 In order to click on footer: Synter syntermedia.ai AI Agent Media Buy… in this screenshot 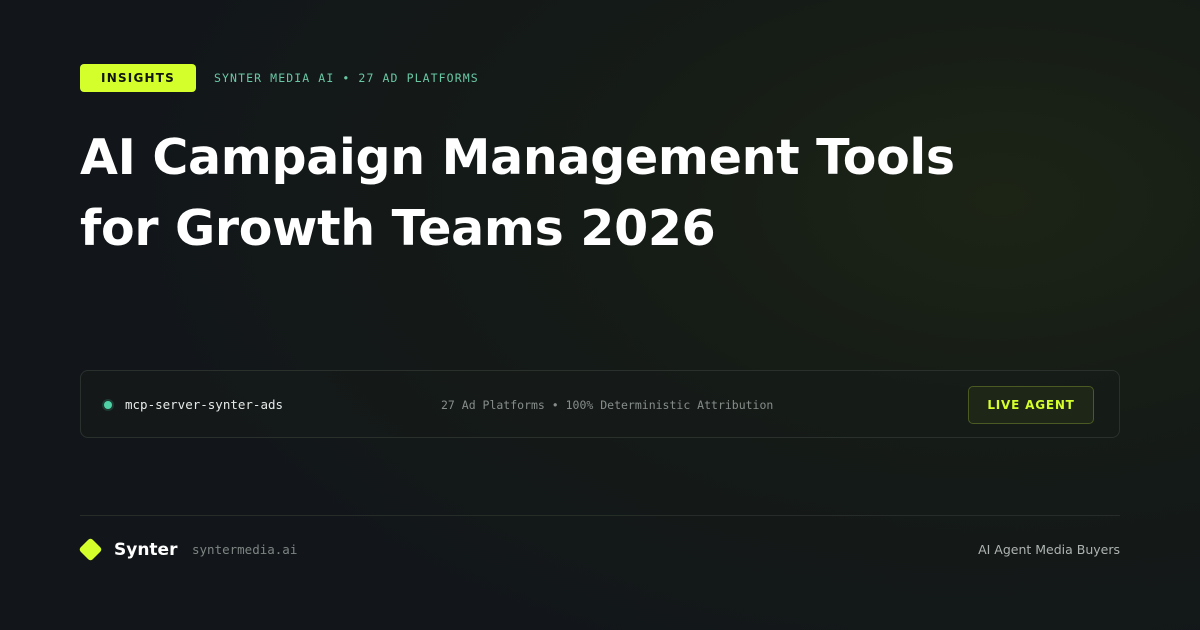, I will do `click(599, 550)`.